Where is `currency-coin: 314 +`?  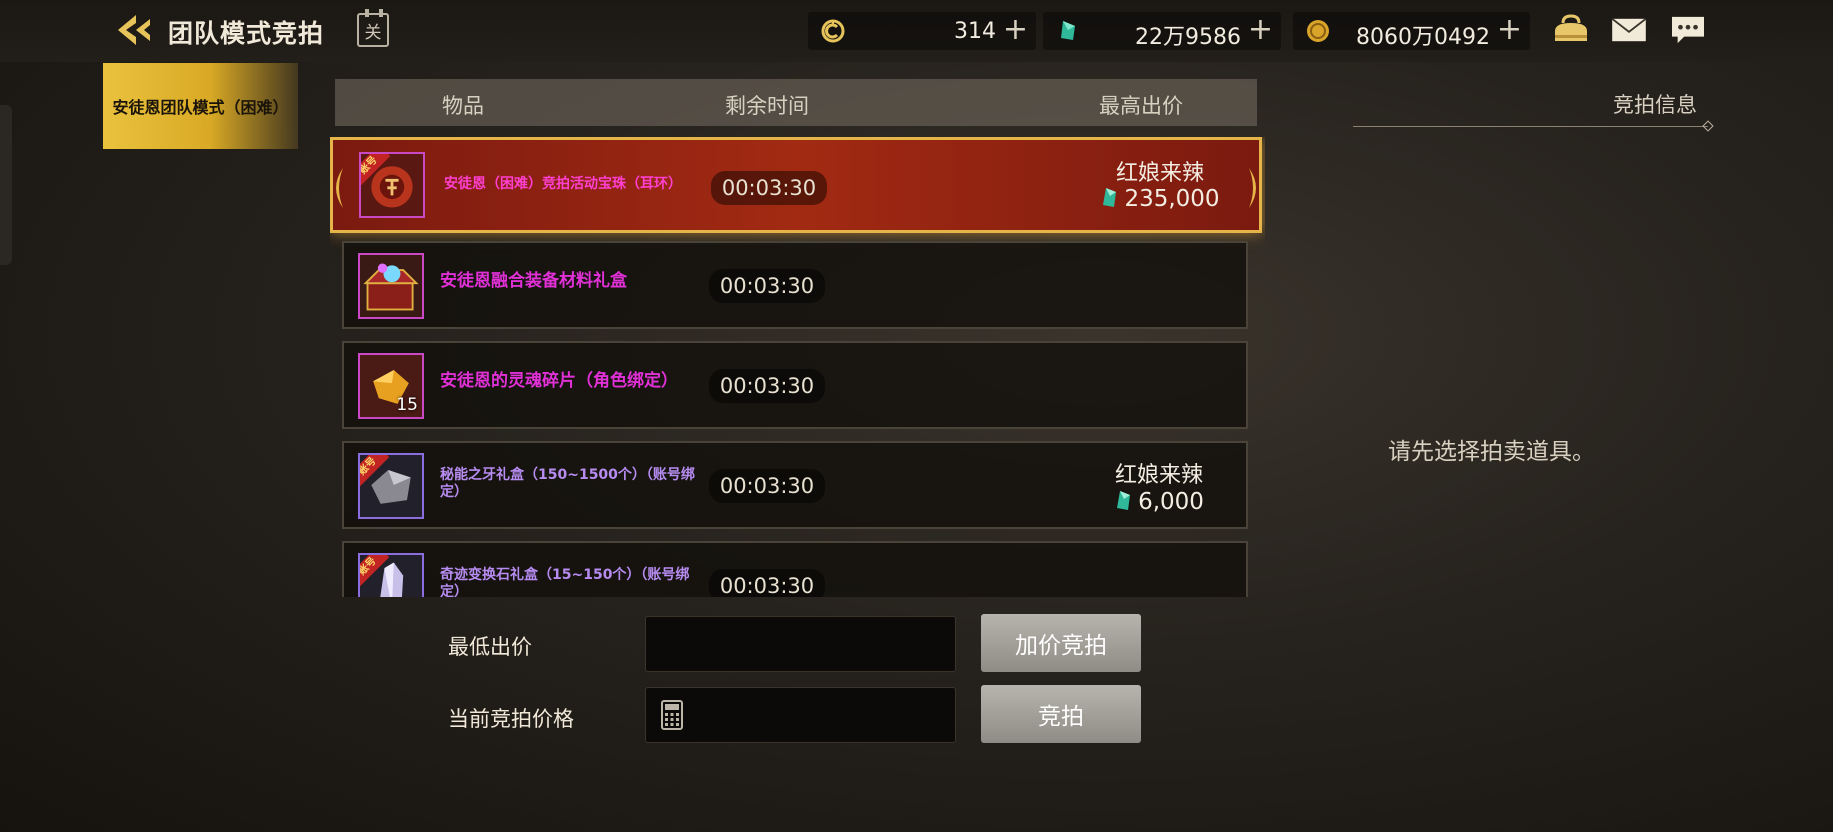 currency-coin: 314 + is located at coordinates (922, 31).